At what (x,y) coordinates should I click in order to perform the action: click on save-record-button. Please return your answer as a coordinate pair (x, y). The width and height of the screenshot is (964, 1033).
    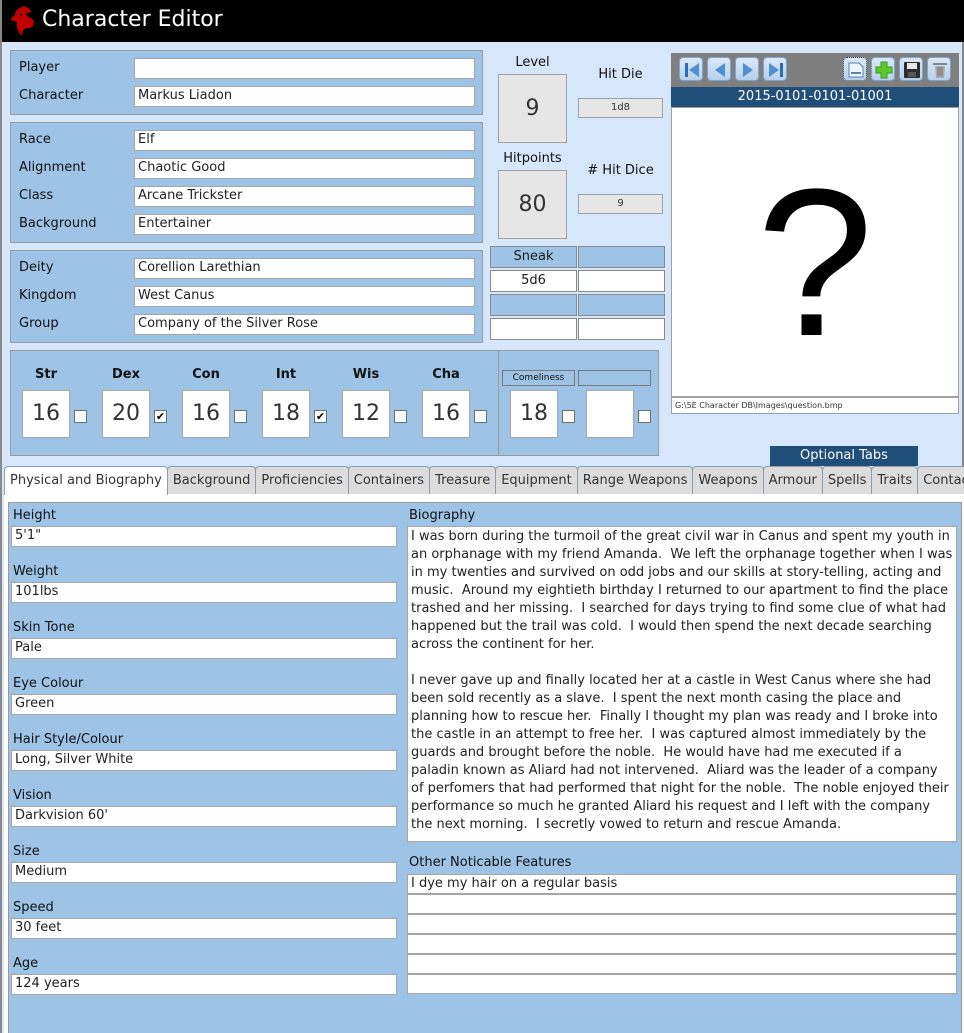
    Looking at the image, I should click on (911, 69).